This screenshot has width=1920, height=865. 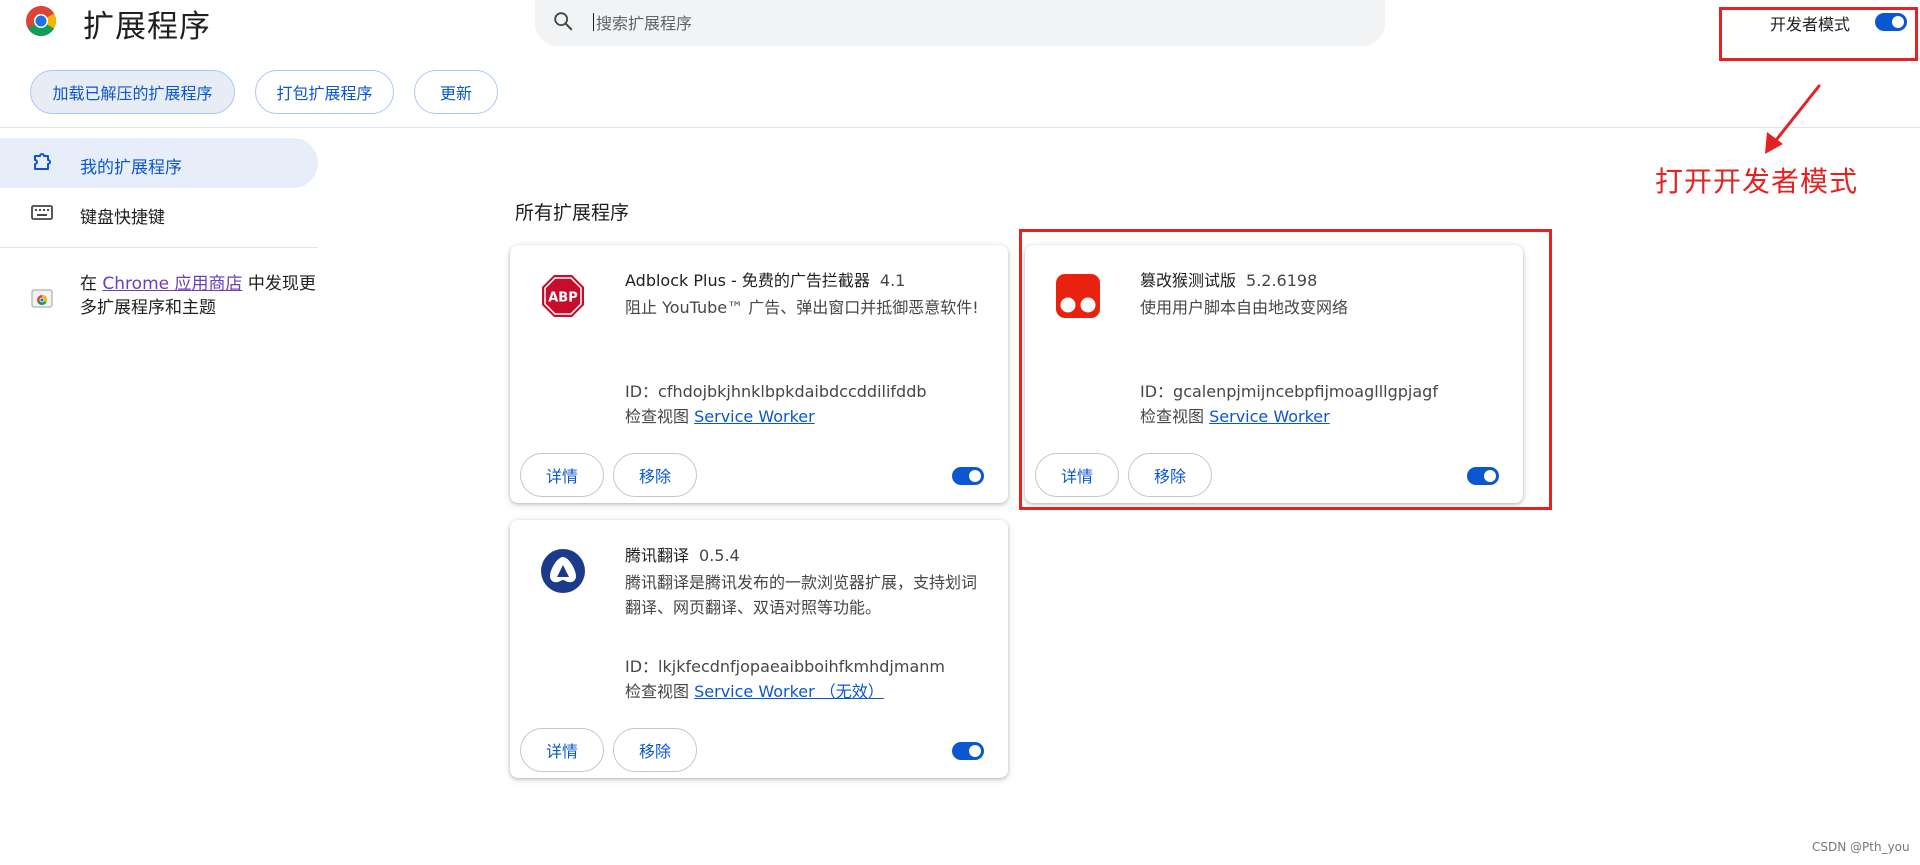 What do you see at coordinates (657, 555) in the screenshot?
I see `extension-name: 腾讯翻译` at bounding box center [657, 555].